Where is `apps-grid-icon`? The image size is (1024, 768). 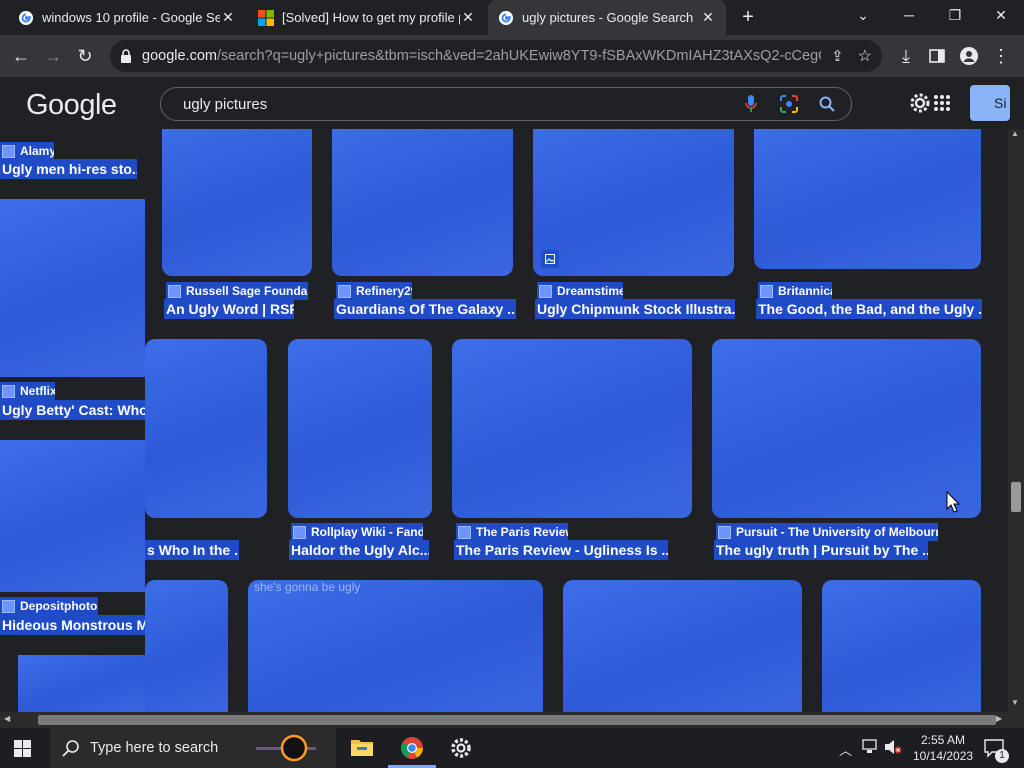
apps-grid-icon is located at coordinates (942, 105).